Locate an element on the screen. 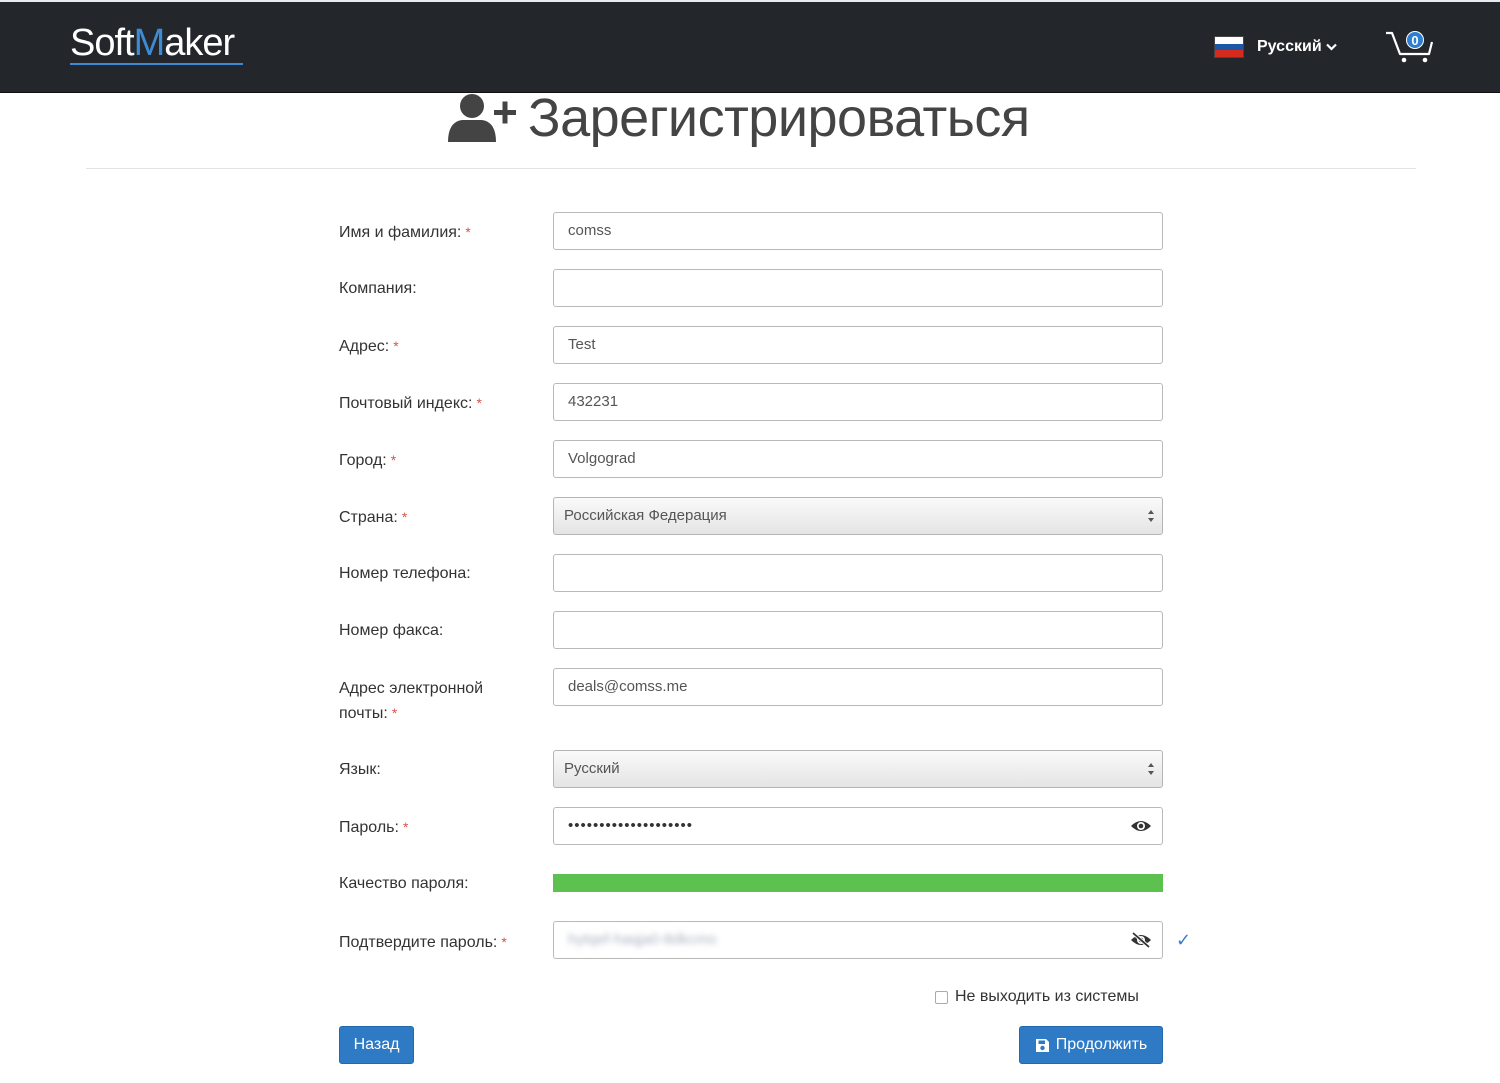  password-strength-fill is located at coordinates (858, 883).